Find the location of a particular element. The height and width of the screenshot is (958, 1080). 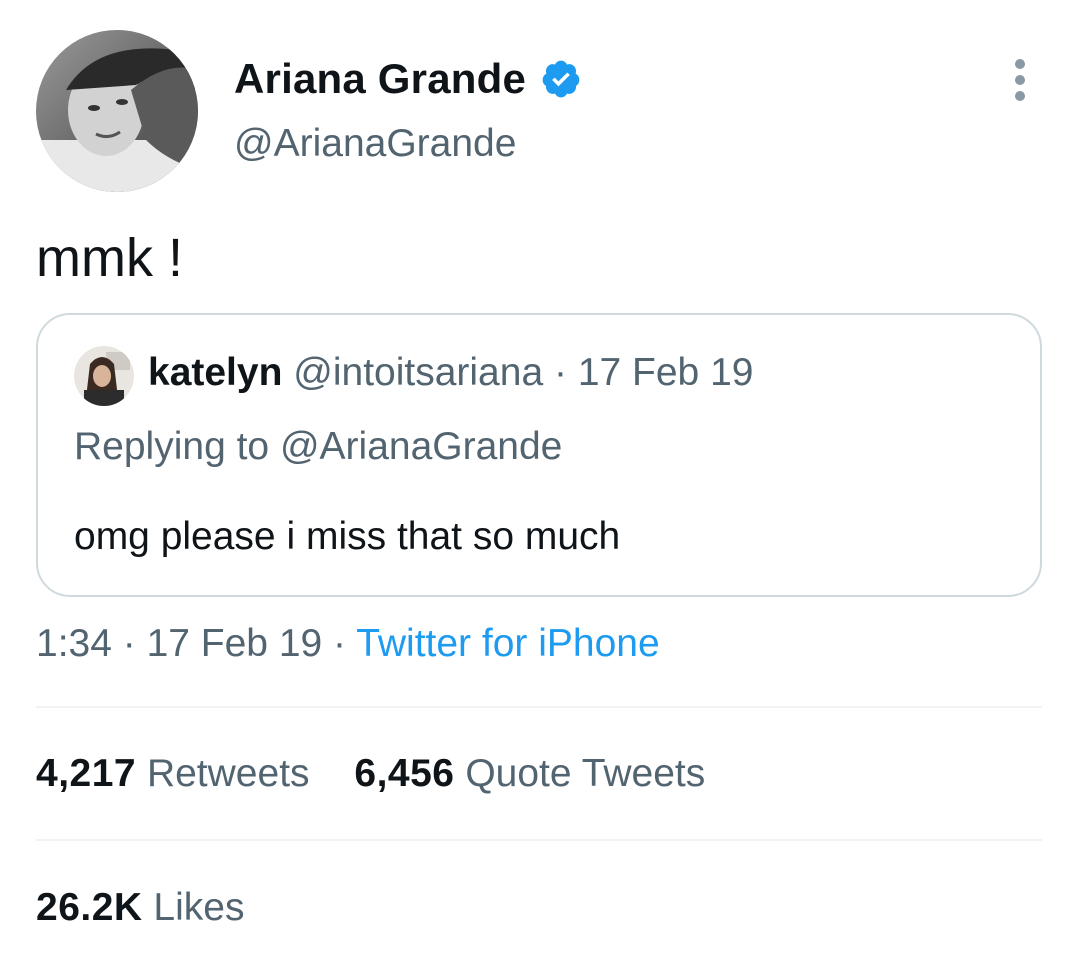

quote-tweets-stat: 6,456 Quote Tweets is located at coordinates (529, 774).